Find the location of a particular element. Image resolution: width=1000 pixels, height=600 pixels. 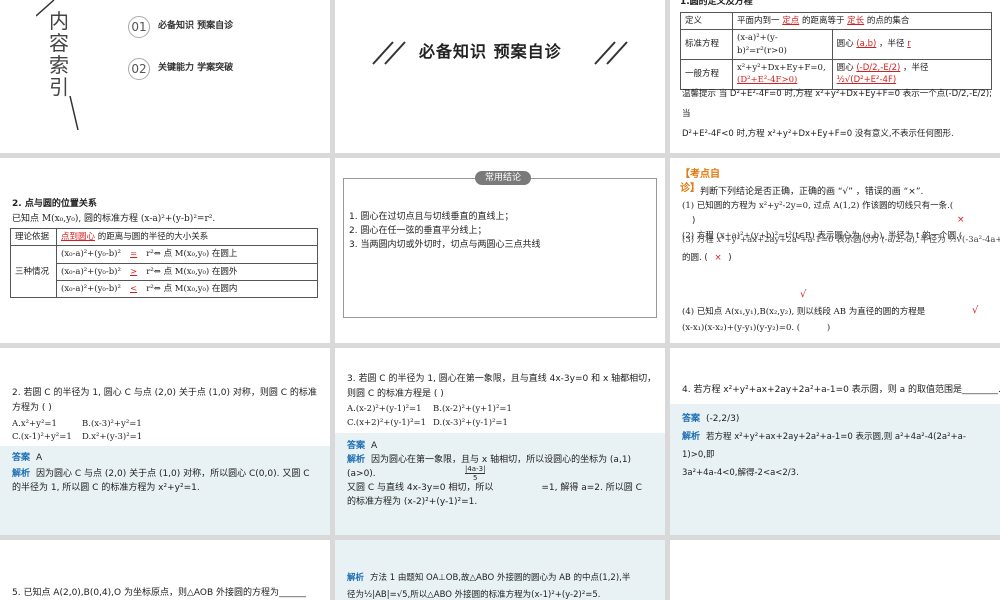

index-item-01: 01 必备知识 预案自诊 is located at coordinates (180, 27).